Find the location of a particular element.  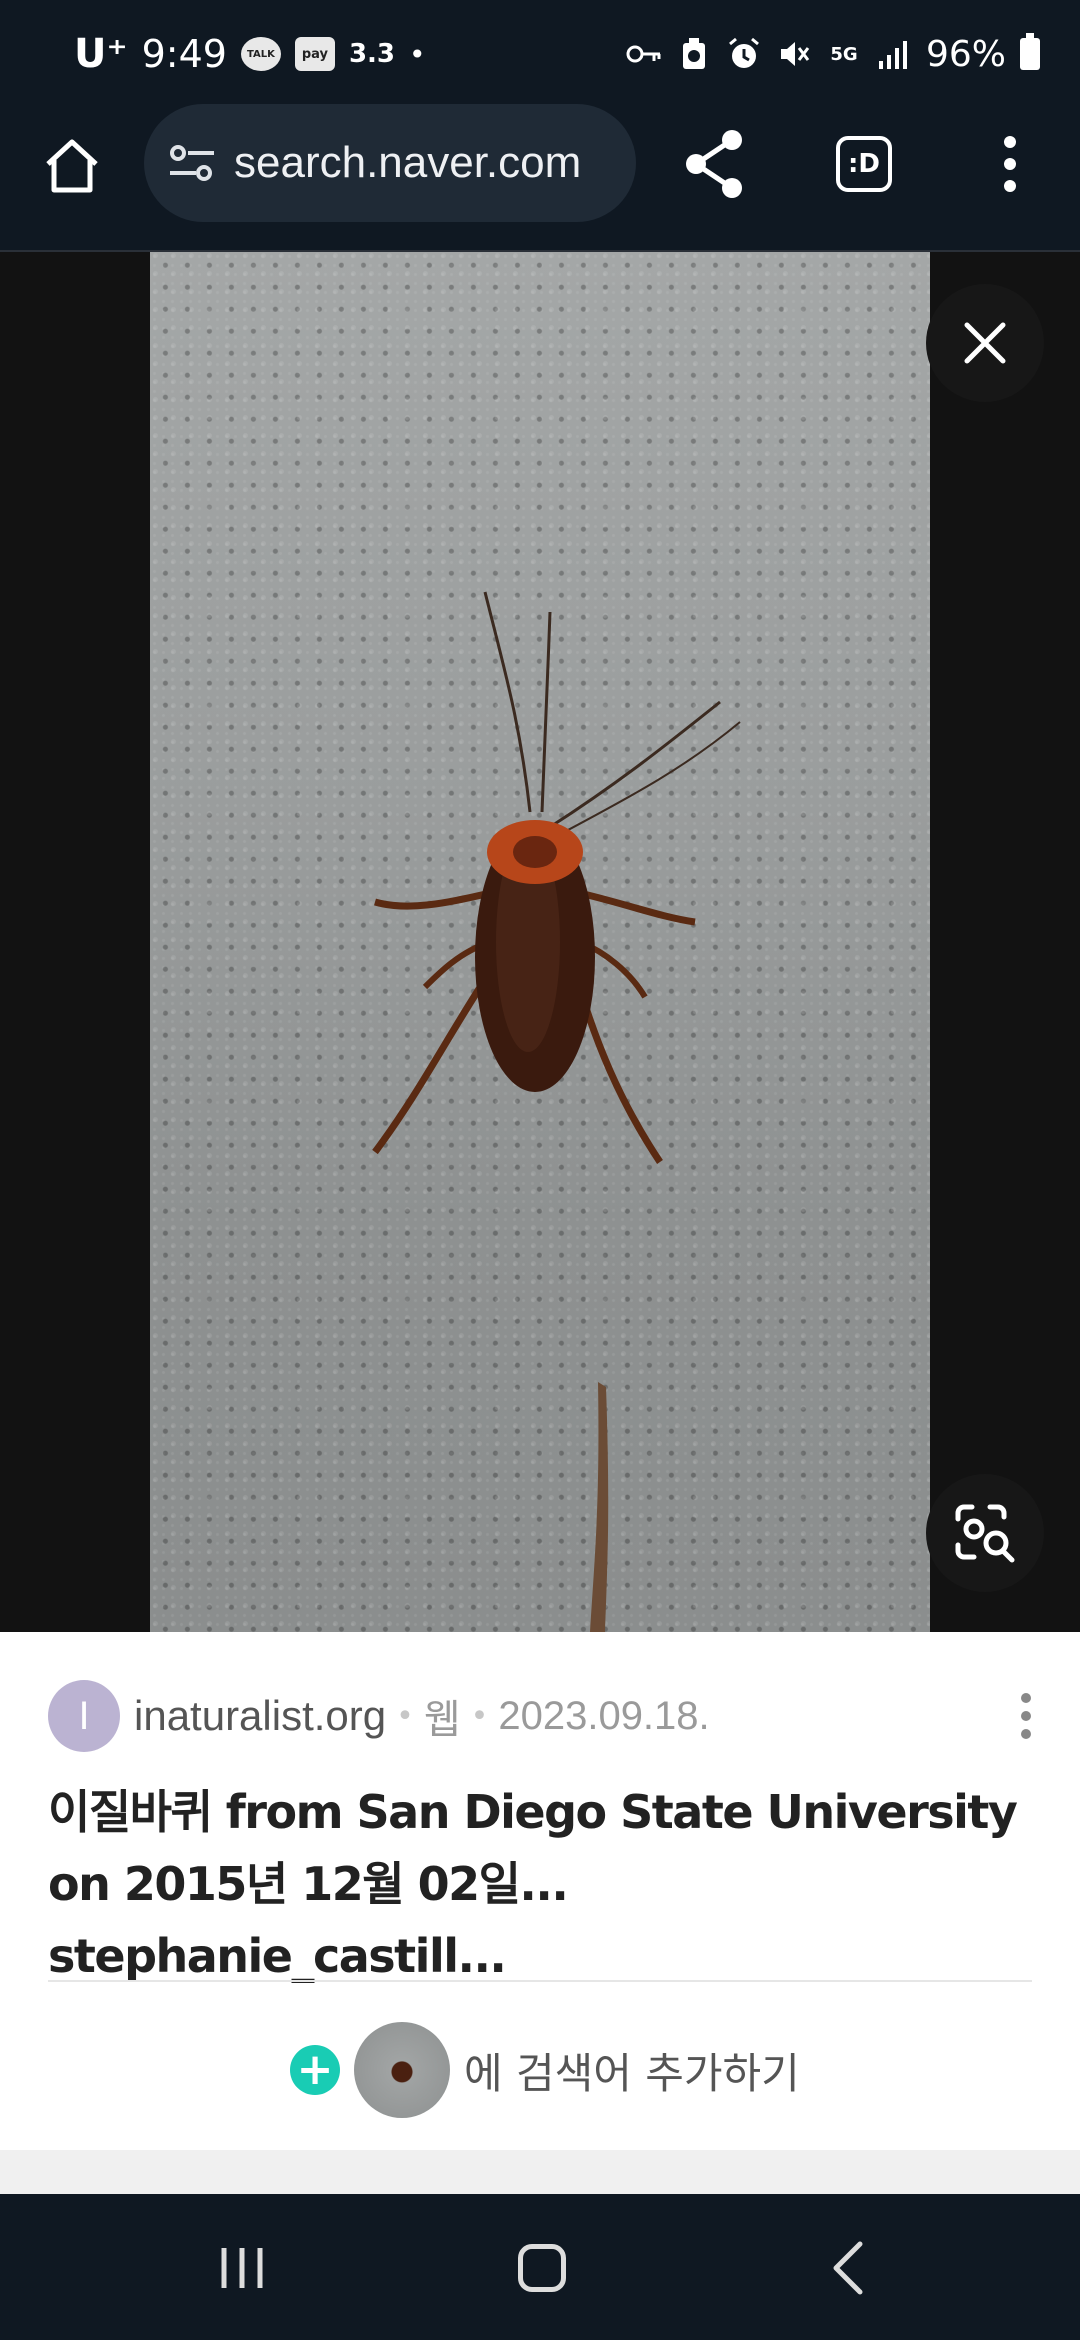

tabs-icon: :D is located at coordinates (864, 164).